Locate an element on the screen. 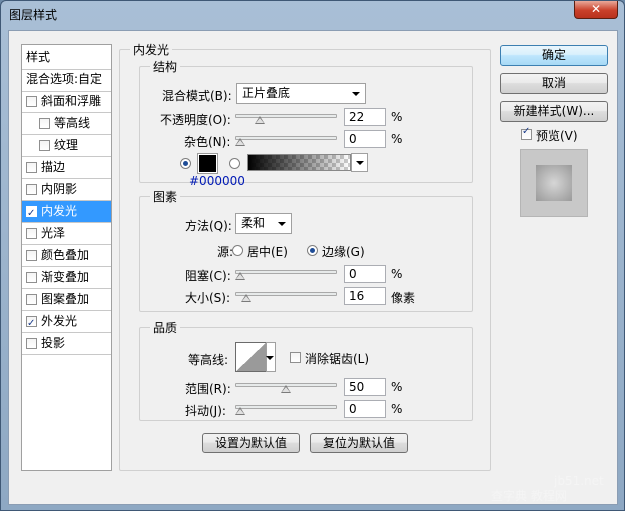  source-edge-radio is located at coordinates (312, 250).